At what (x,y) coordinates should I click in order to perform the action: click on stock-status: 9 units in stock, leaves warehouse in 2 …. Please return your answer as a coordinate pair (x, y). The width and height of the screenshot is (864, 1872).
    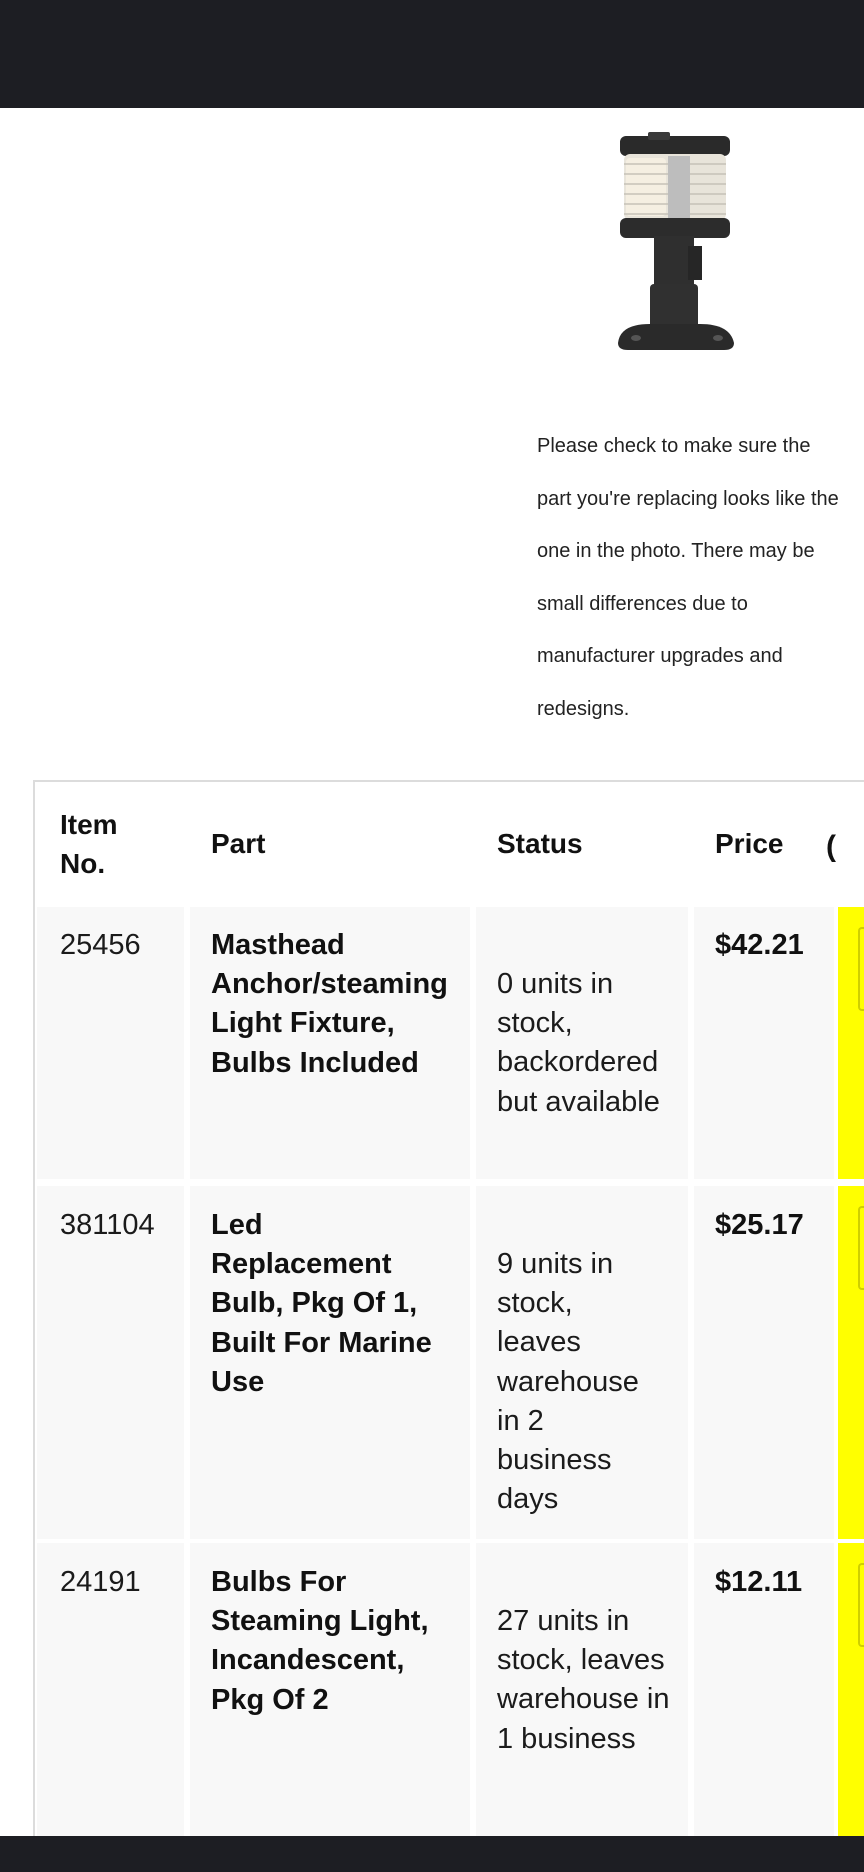
    Looking at the image, I should click on (568, 1382).